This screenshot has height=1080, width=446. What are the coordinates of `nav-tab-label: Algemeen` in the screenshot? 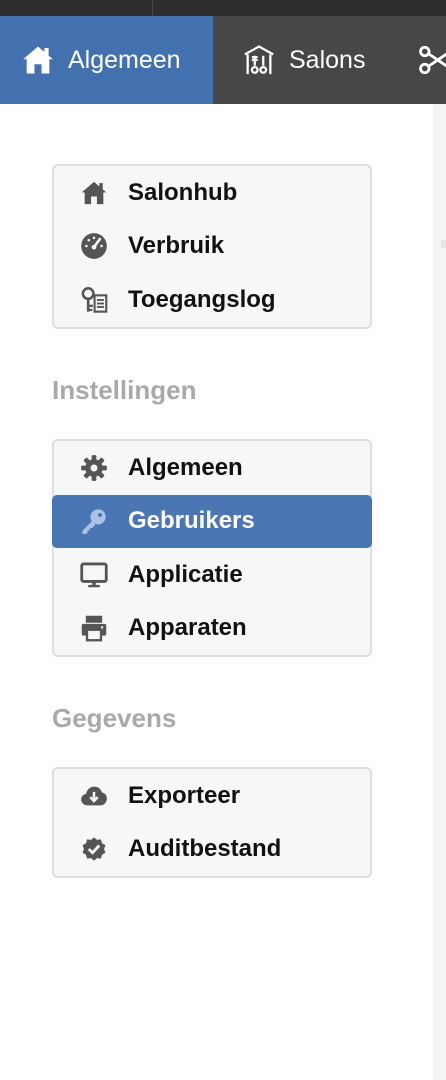 It's located at (124, 59).